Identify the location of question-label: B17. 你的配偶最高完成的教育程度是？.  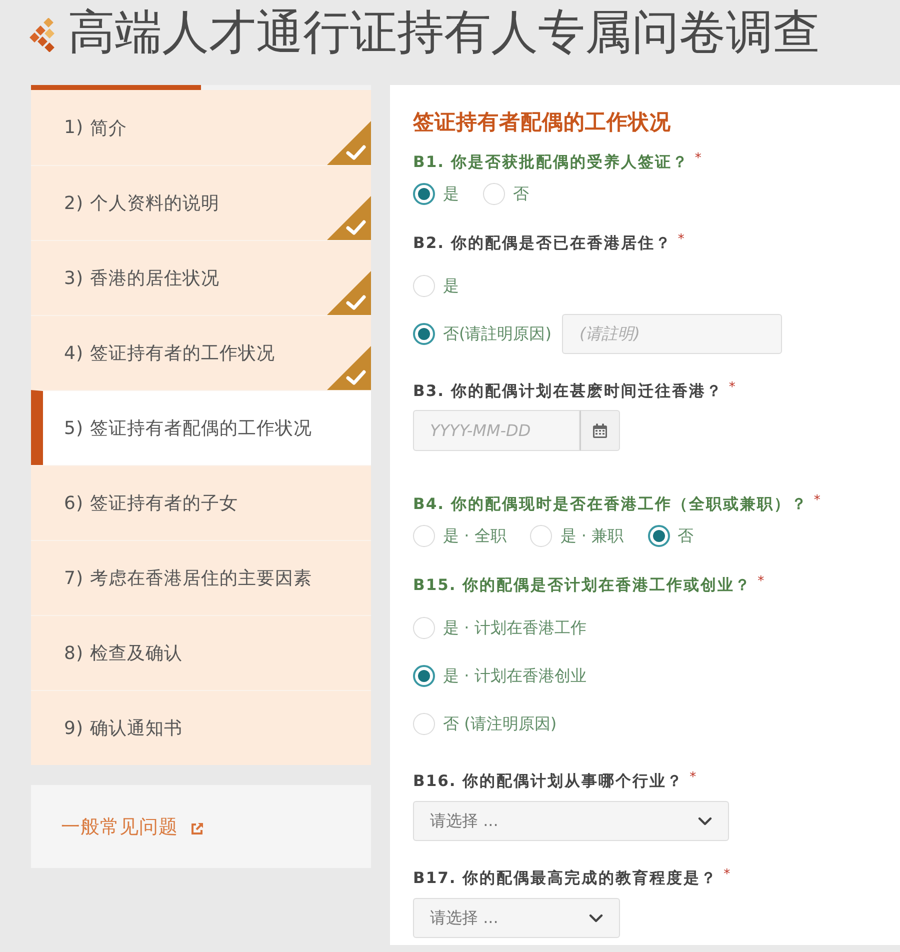
(565, 878).